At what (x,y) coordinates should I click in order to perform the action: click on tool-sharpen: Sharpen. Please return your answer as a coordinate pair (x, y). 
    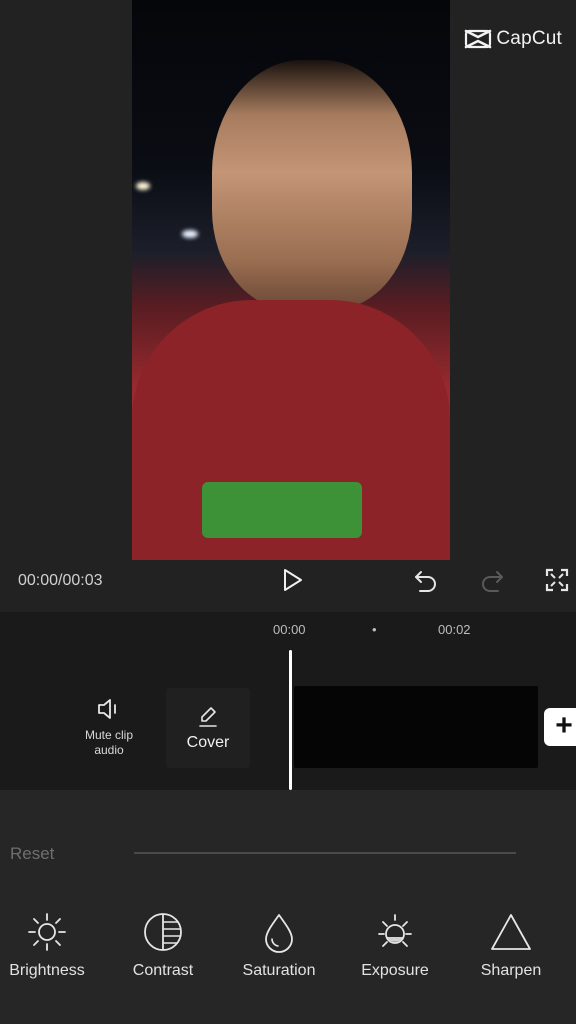
    Looking at the image, I should click on (511, 945).